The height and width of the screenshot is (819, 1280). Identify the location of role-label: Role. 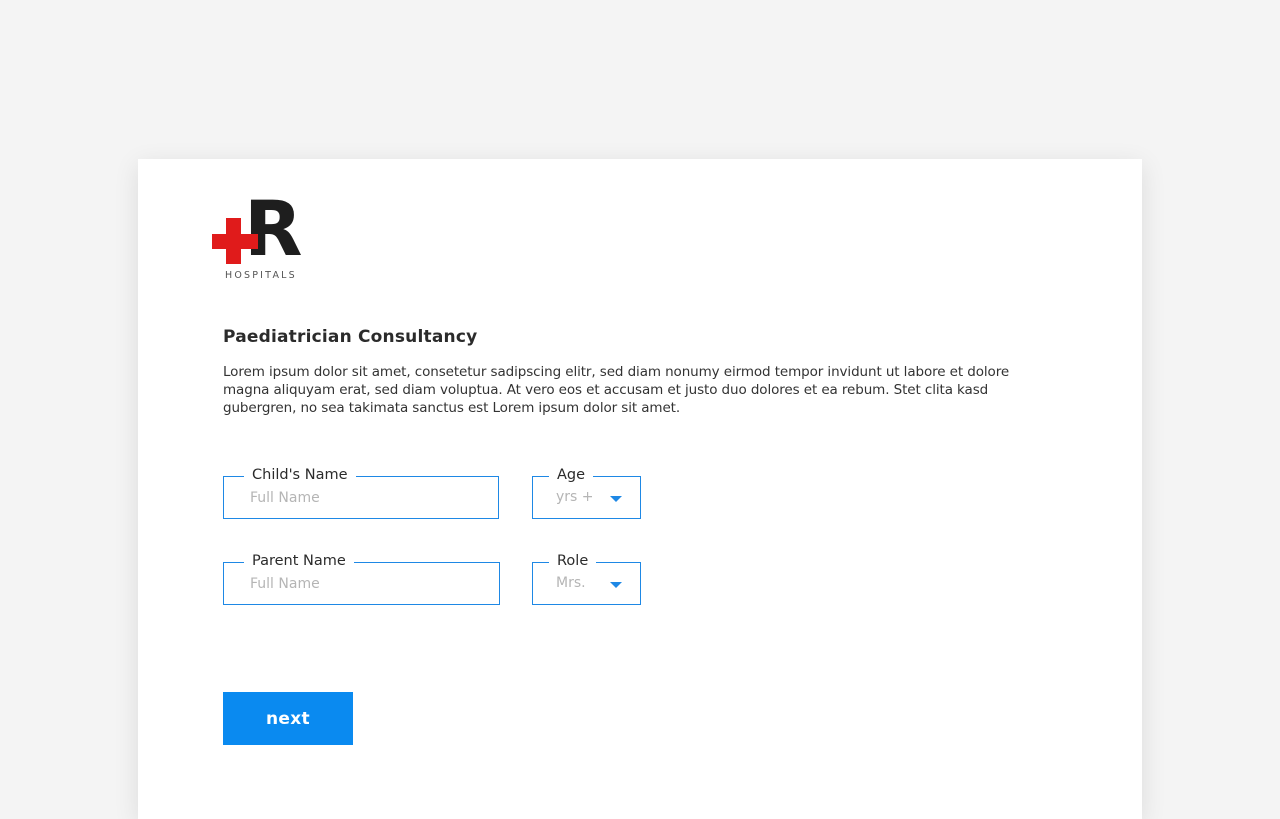
(573, 561).